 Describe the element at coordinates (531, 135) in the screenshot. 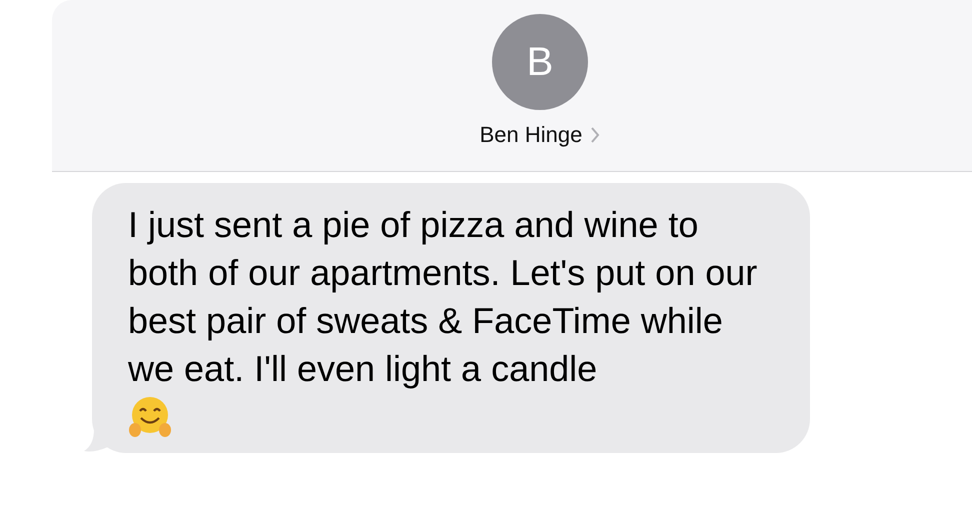

I see `contact-name: Ben Hinge` at that location.